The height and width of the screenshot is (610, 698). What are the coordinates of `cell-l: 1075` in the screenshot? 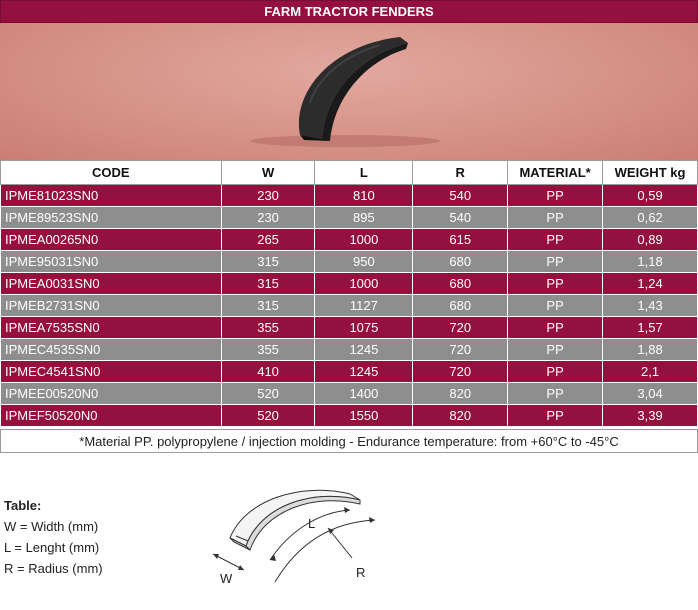 It's located at (364, 327).